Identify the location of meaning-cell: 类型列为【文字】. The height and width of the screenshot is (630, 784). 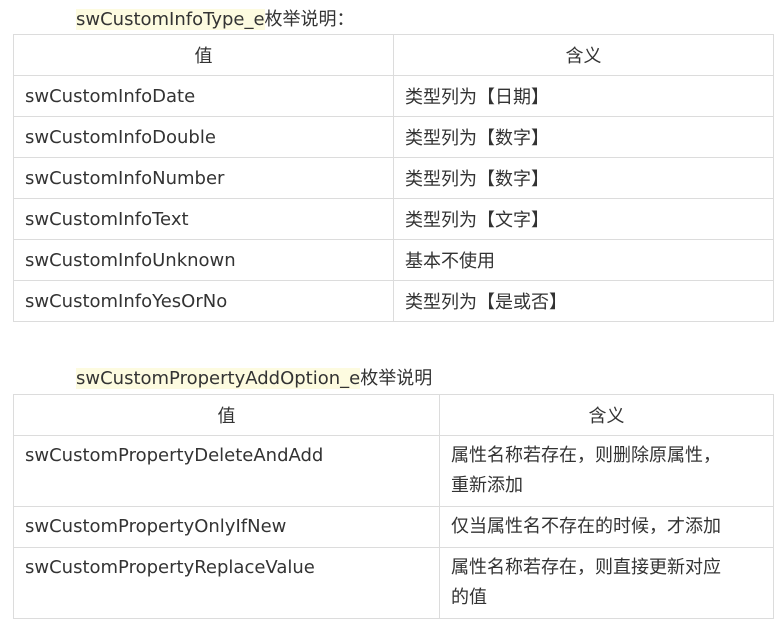
(583, 219).